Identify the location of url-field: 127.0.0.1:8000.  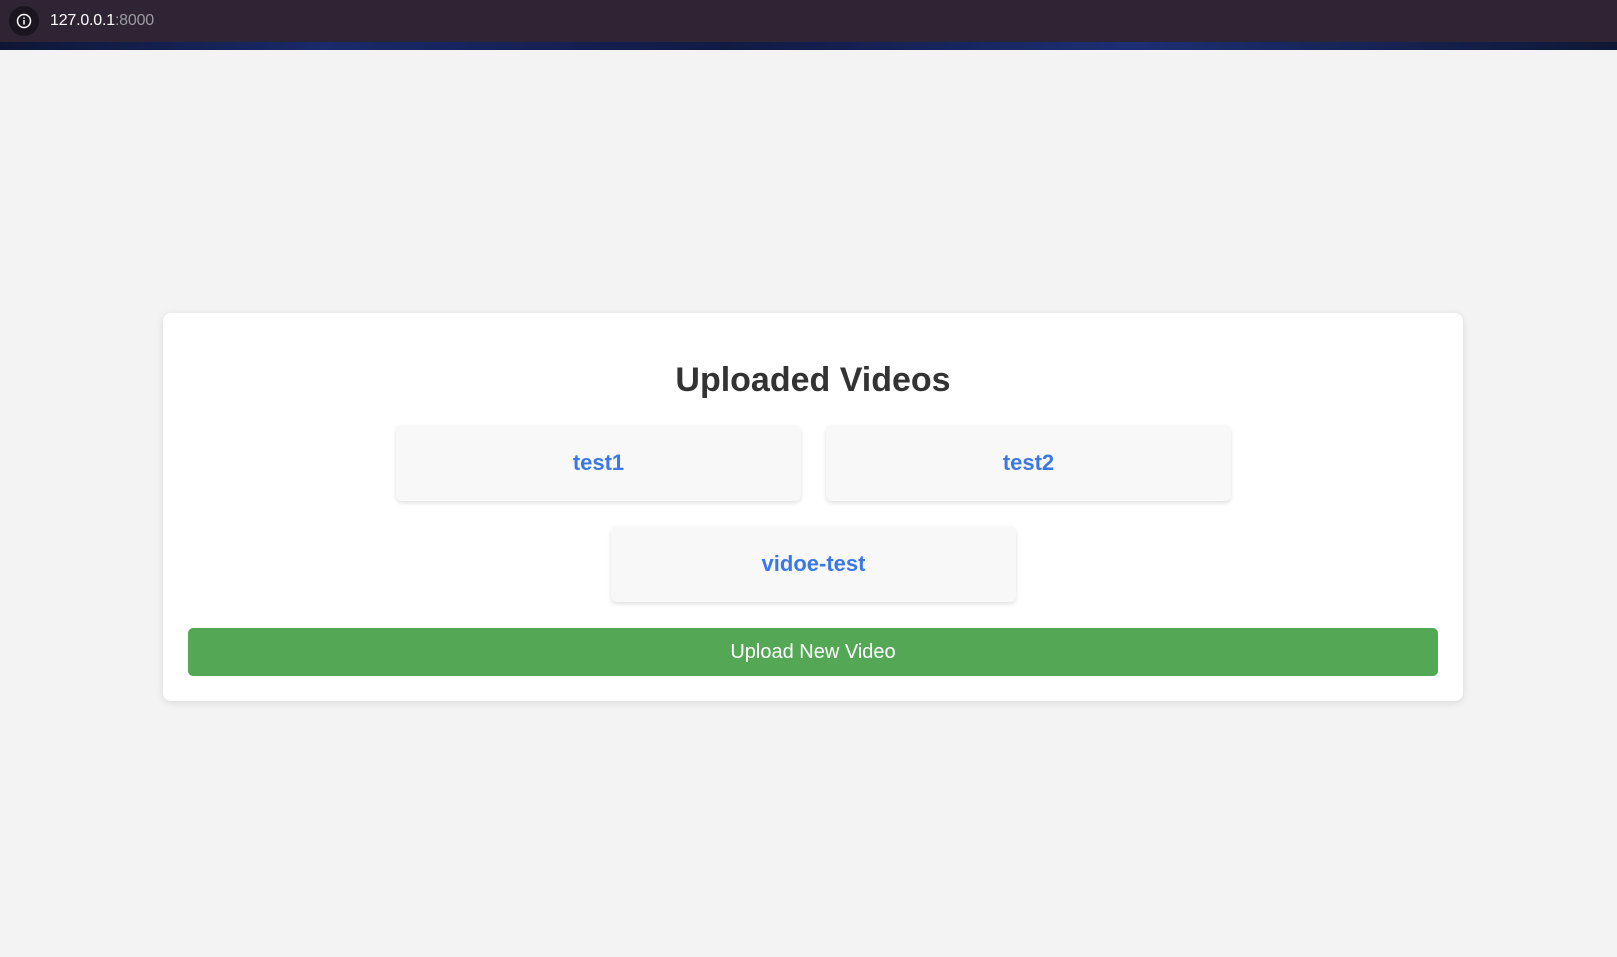
(77, 21).